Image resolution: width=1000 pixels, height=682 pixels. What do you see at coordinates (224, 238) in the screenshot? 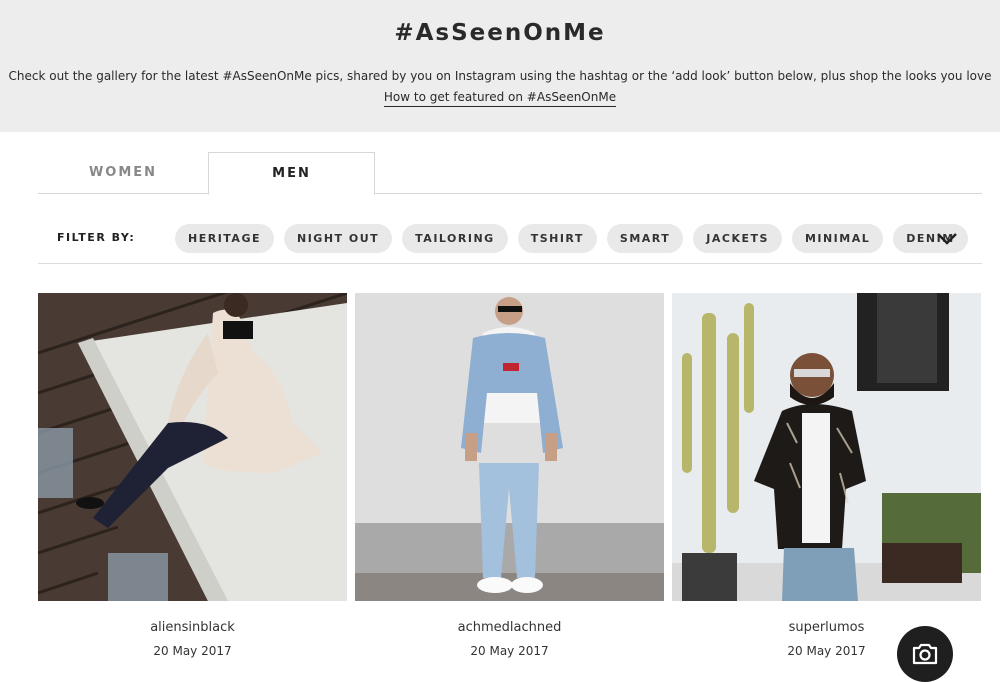
I see `filter-chip-heritage: HERITAGE` at bounding box center [224, 238].